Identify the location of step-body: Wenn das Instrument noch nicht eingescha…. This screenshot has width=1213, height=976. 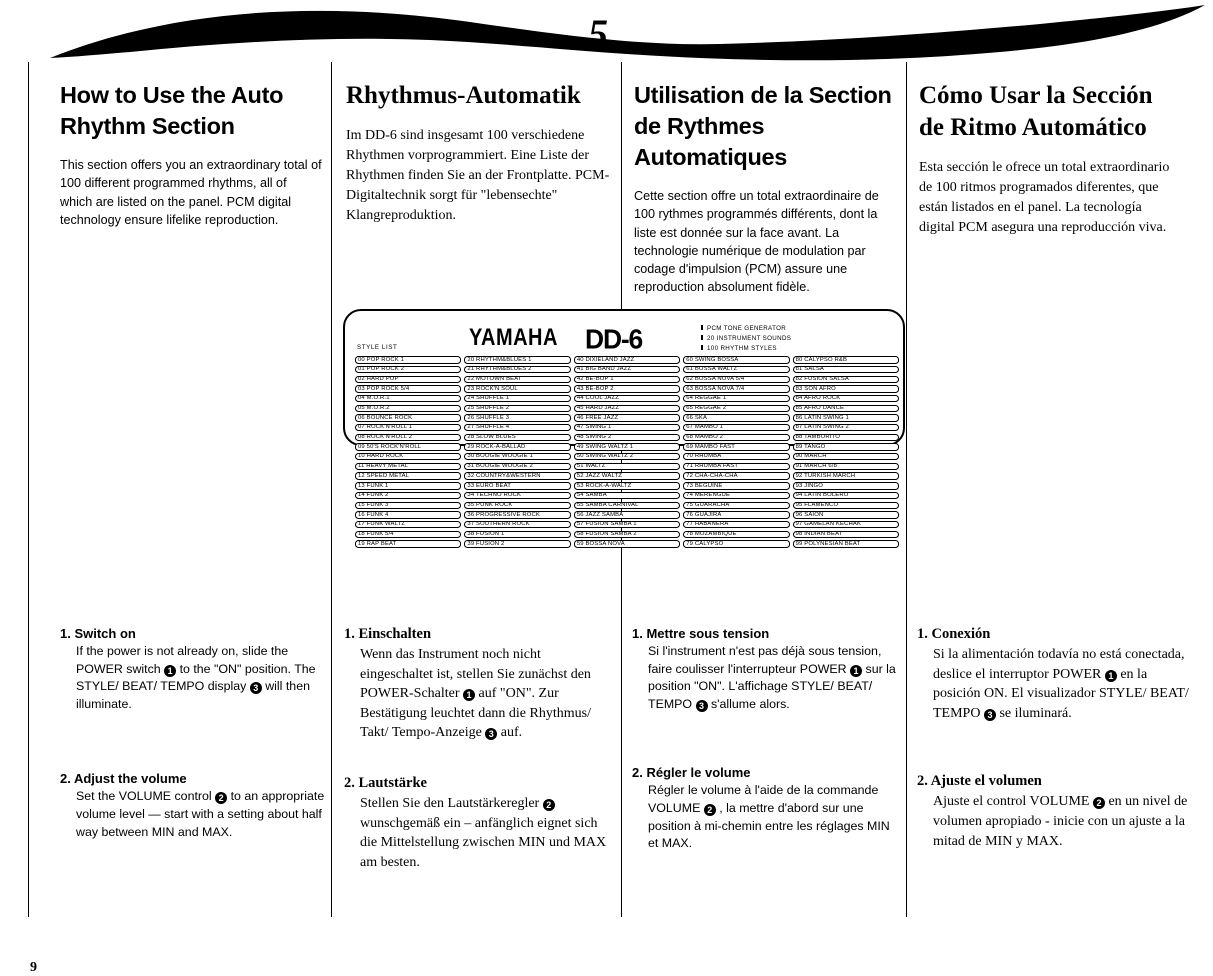
(475, 694).